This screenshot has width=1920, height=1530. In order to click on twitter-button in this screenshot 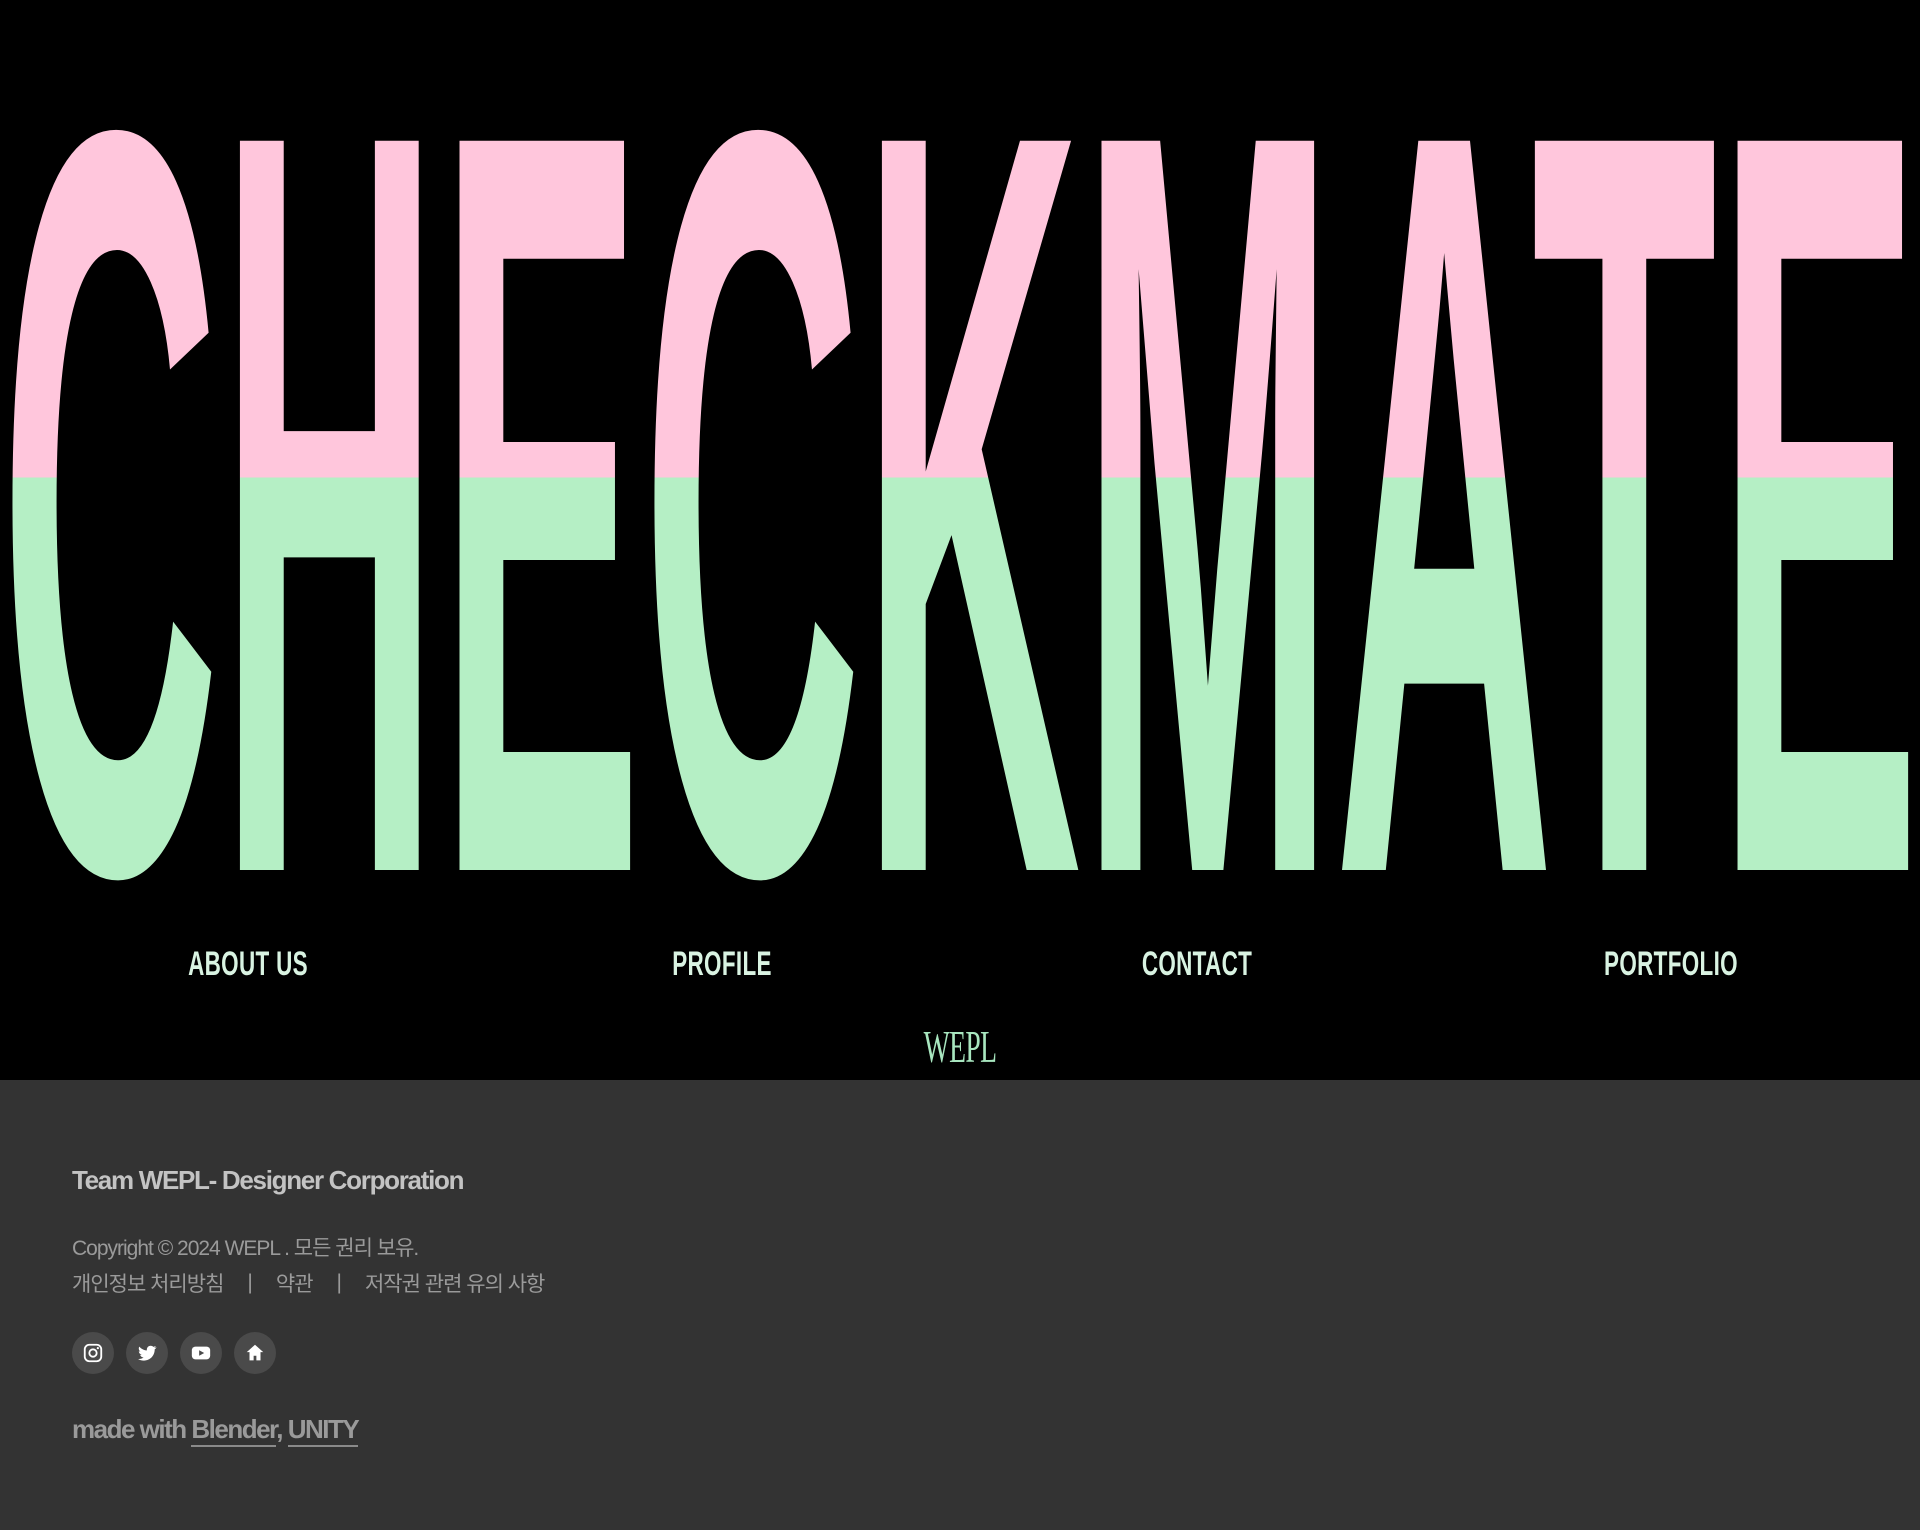, I will do `click(147, 1353)`.